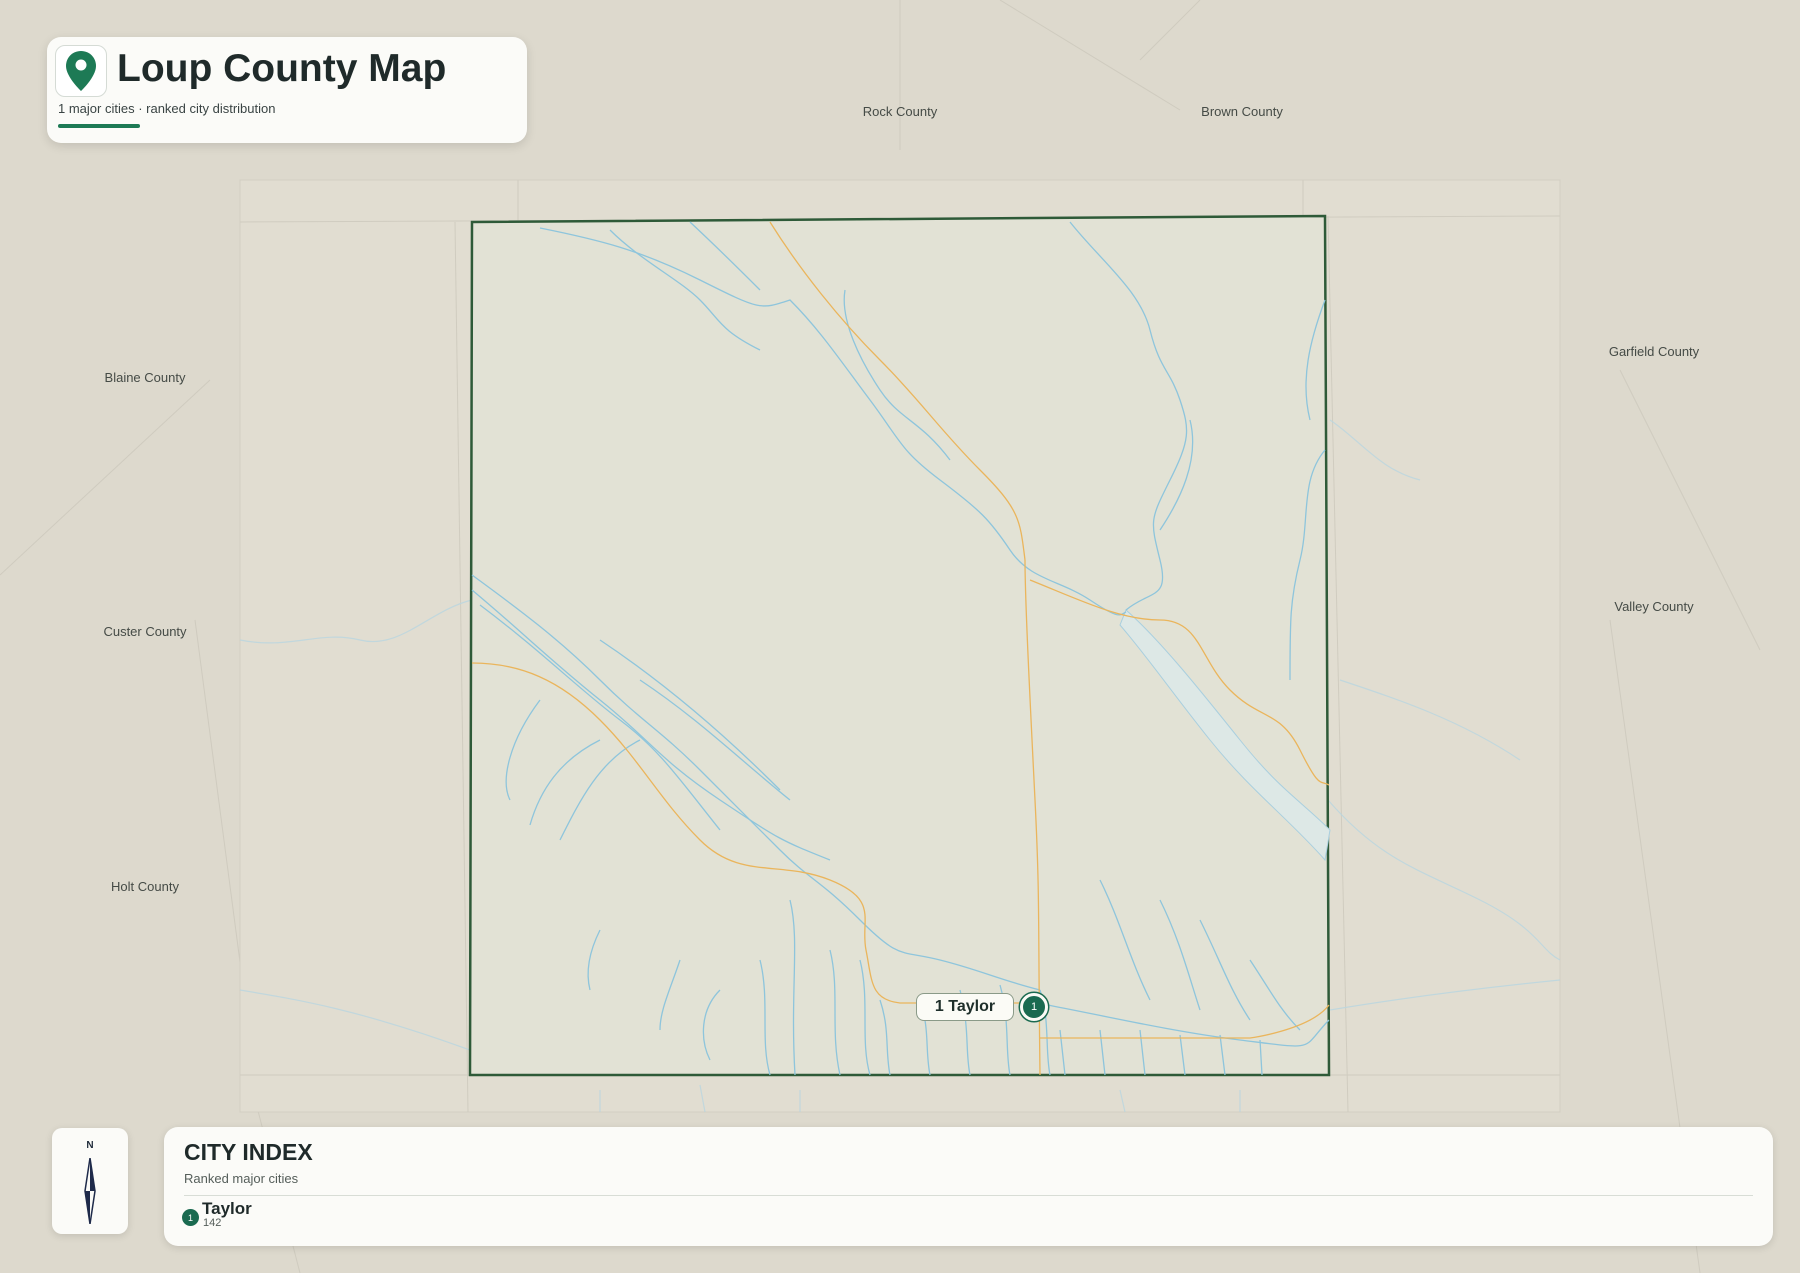 Image resolution: width=1800 pixels, height=1273 pixels. I want to click on pin-icon-box, so click(81, 71).